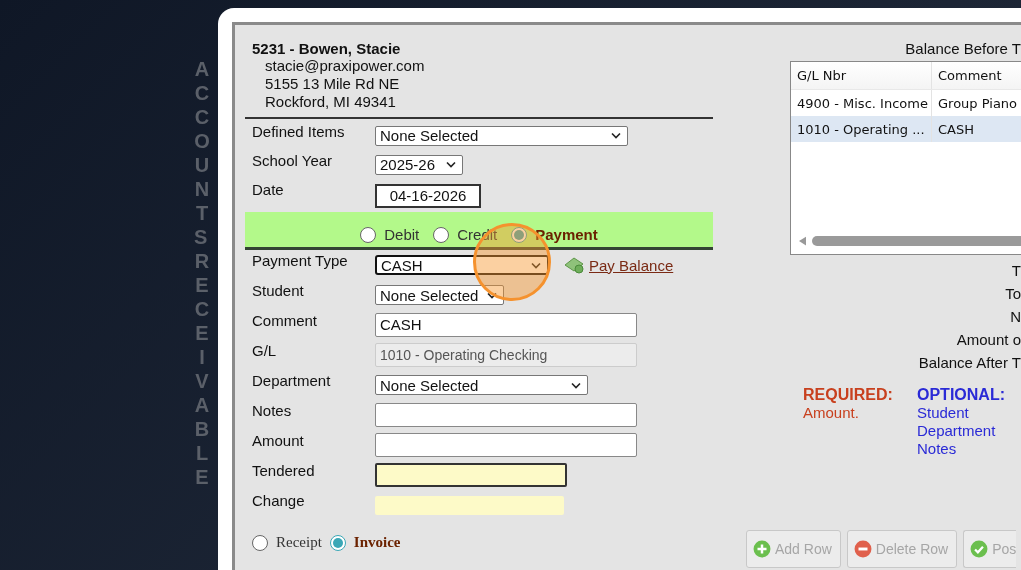 The image size is (1021, 570). I want to click on field-label: Payment Type, so click(300, 260).